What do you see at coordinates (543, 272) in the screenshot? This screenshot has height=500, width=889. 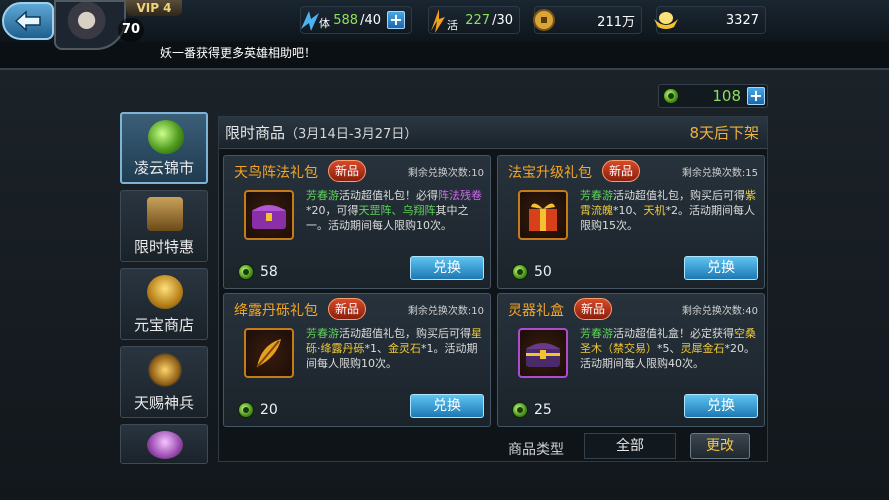 I see `price-value: 50` at bounding box center [543, 272].